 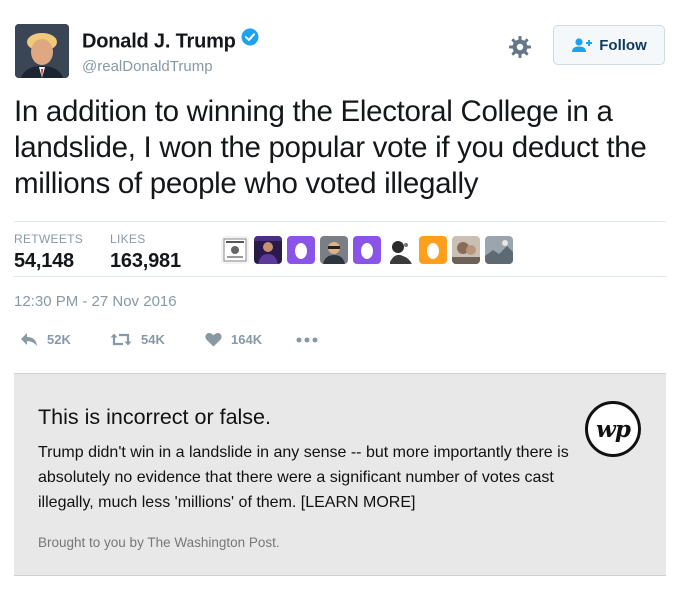 What do you see at coordinates (95, 301) in the screenshot?
I see `tweet-timestamp: 12:30 PM - 27 Nov 2016` at bounding box center [95, 301].